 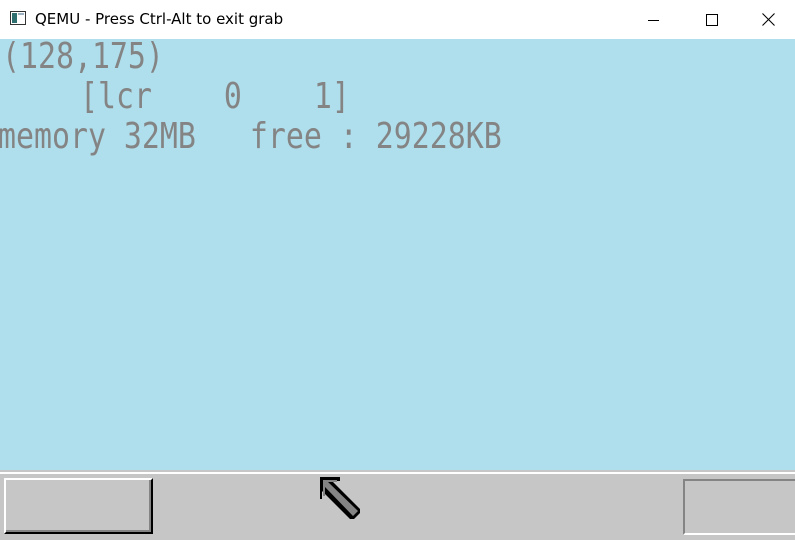 What do you see at coordinates (18, 18) in the screenshot?
I see `qemu-window-icon` at bounding box center [18, 18].